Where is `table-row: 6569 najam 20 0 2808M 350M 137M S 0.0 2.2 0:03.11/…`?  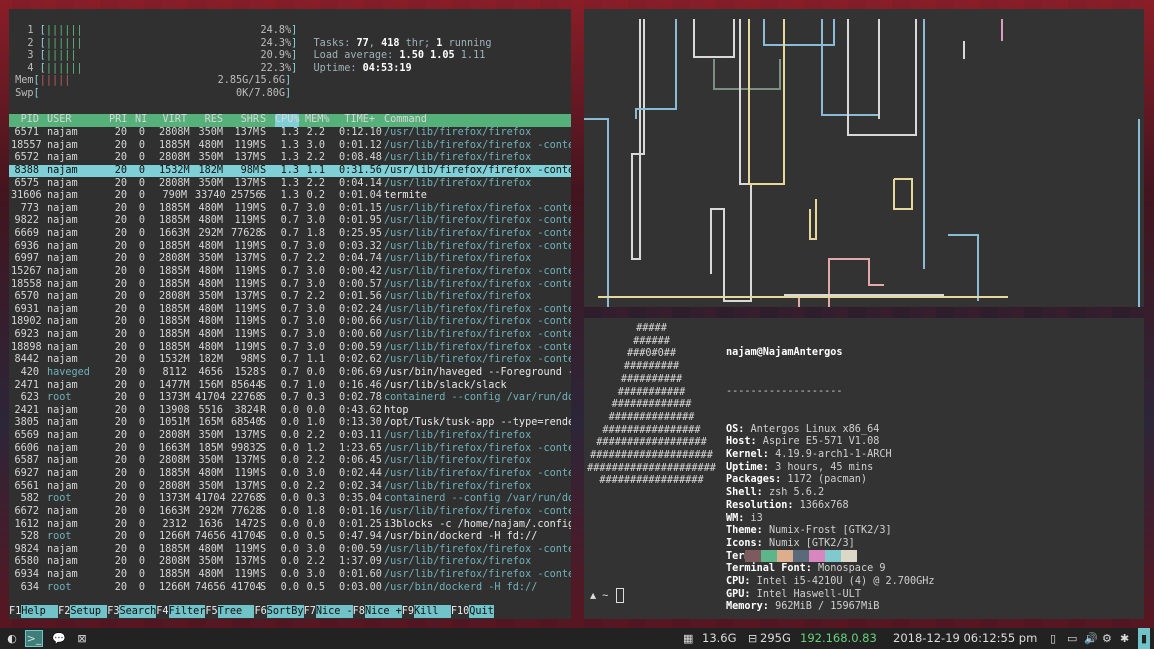
table-row: 6569 najam 20 0 2808M 350M 137M S 0.0 2.2 0:03.11/… is located at coordinates (290, 436).